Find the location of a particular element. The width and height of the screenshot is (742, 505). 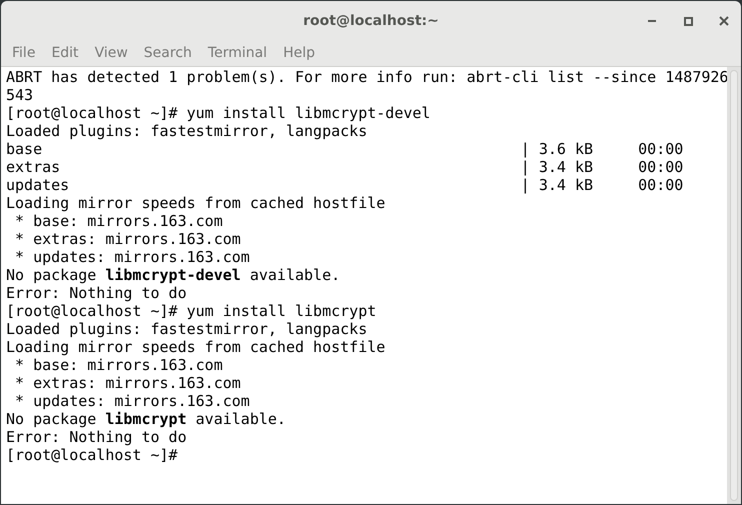

close-icon is located at coordinates (724, 21).